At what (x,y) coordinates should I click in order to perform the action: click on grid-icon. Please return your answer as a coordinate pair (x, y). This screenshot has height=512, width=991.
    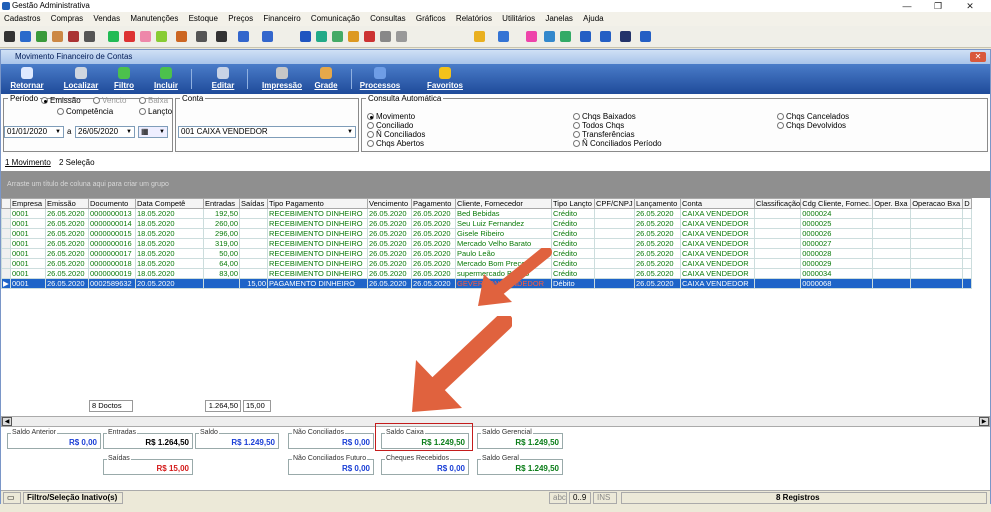
    Looking at the image, I should click on (585, 36).